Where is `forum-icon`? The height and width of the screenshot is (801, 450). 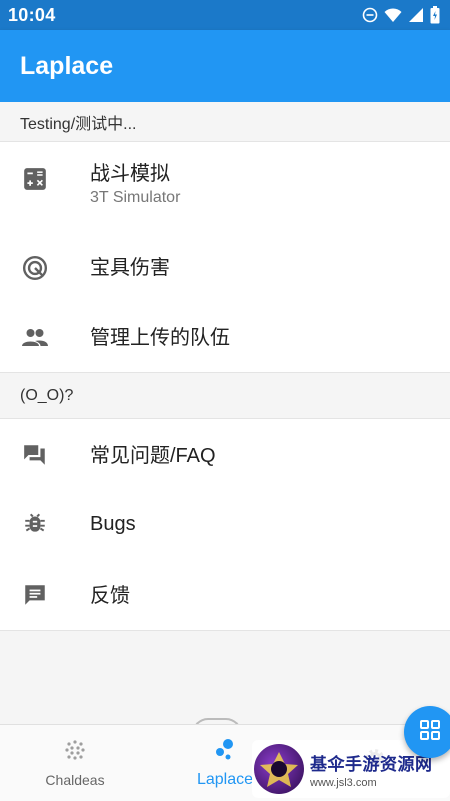 forum-icon is located at coordinates (35, 455).